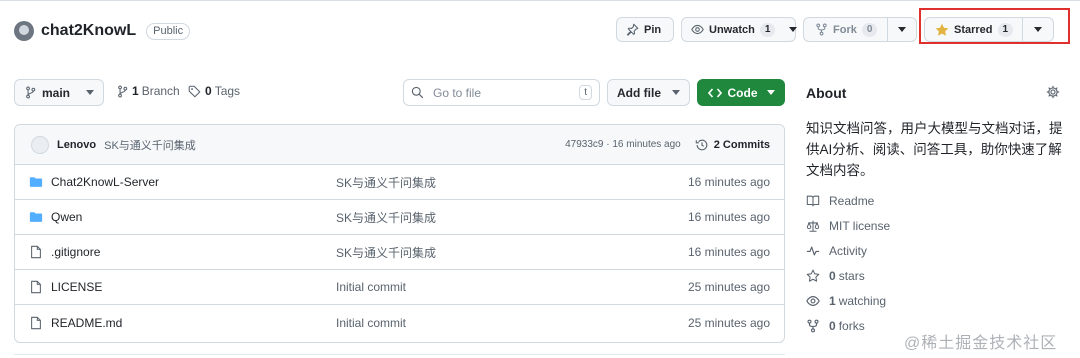 This screenshot has height=358, width=1080. What do you see at coordinates (160, 91) in the screenshot?
I see `branches-label: Branch` at bounding box center [160, 91].